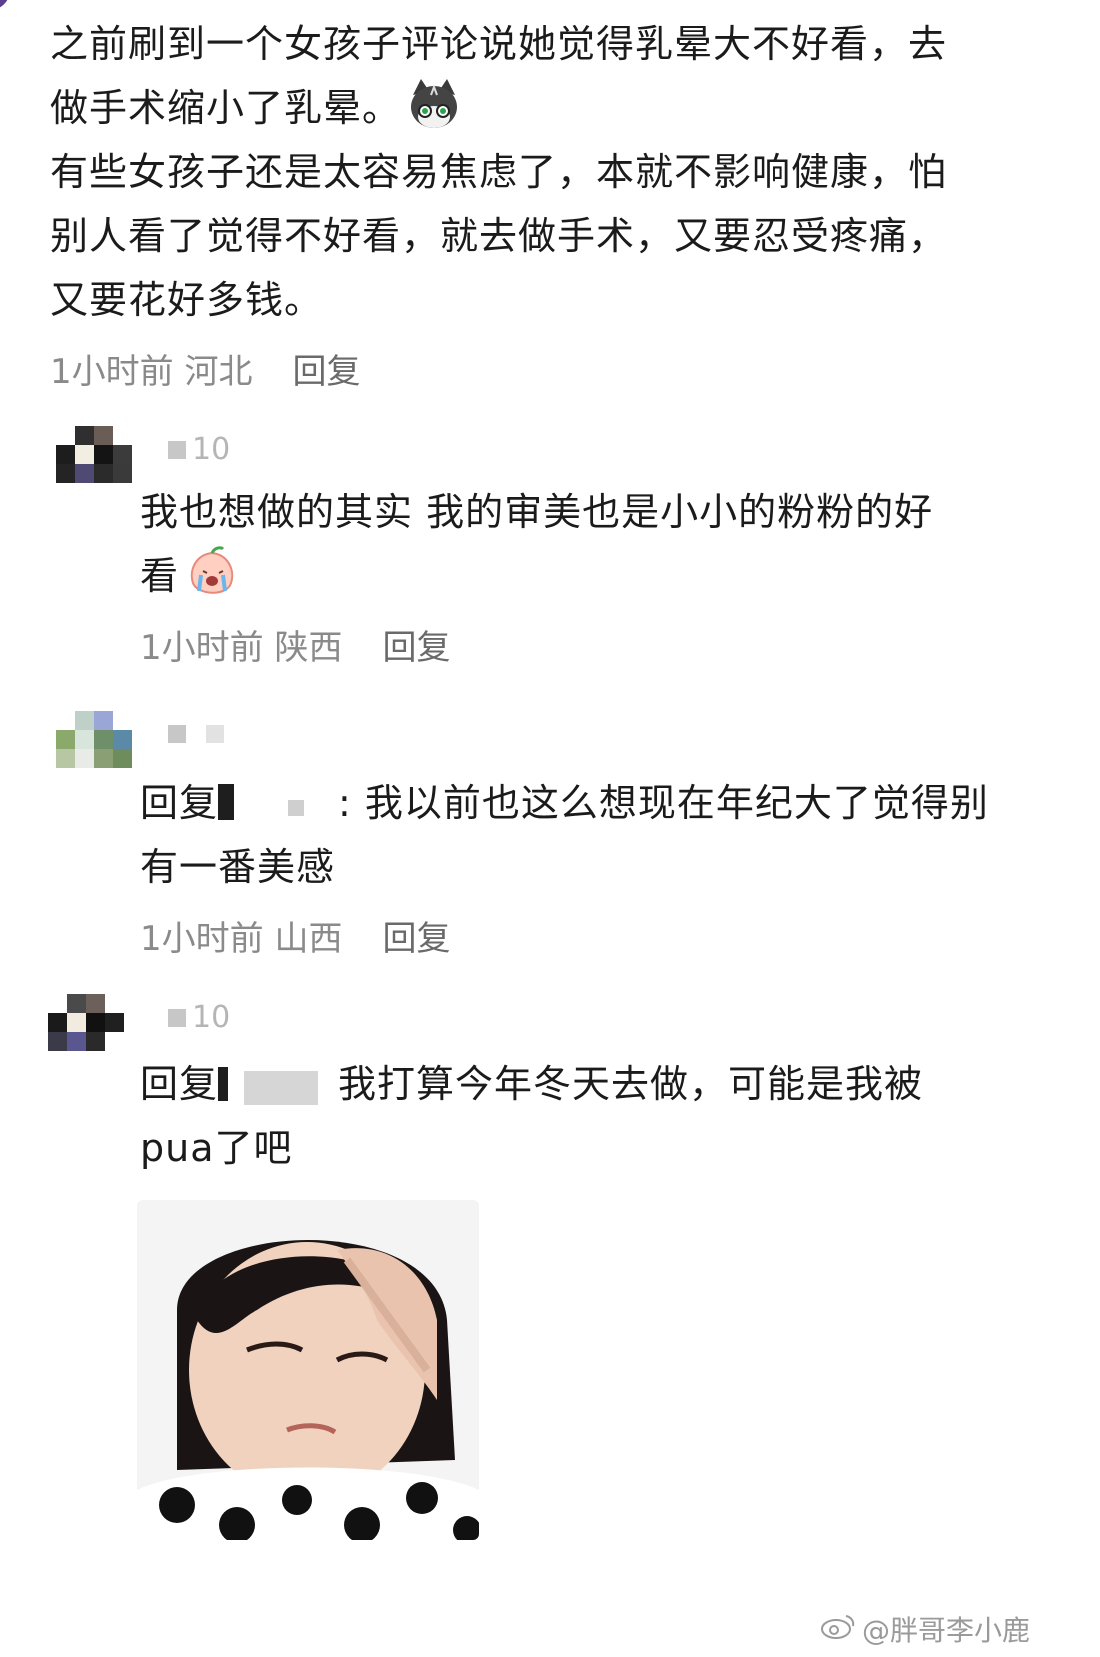 The height and width of the screenshot is (1657, 1100). What do you see at coordinates (196, 734) in the screenshot?
I see `username` at bounding box center [196, 734].